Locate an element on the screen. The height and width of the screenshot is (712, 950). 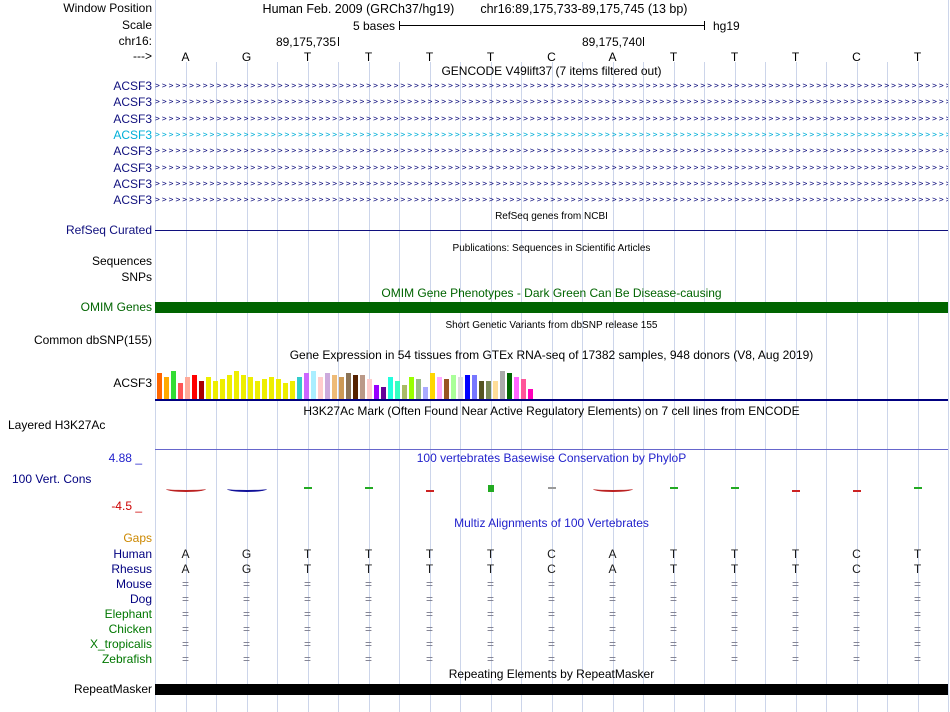
omim-genes-label: OMIM Genes is located at coordinates (76, 307).